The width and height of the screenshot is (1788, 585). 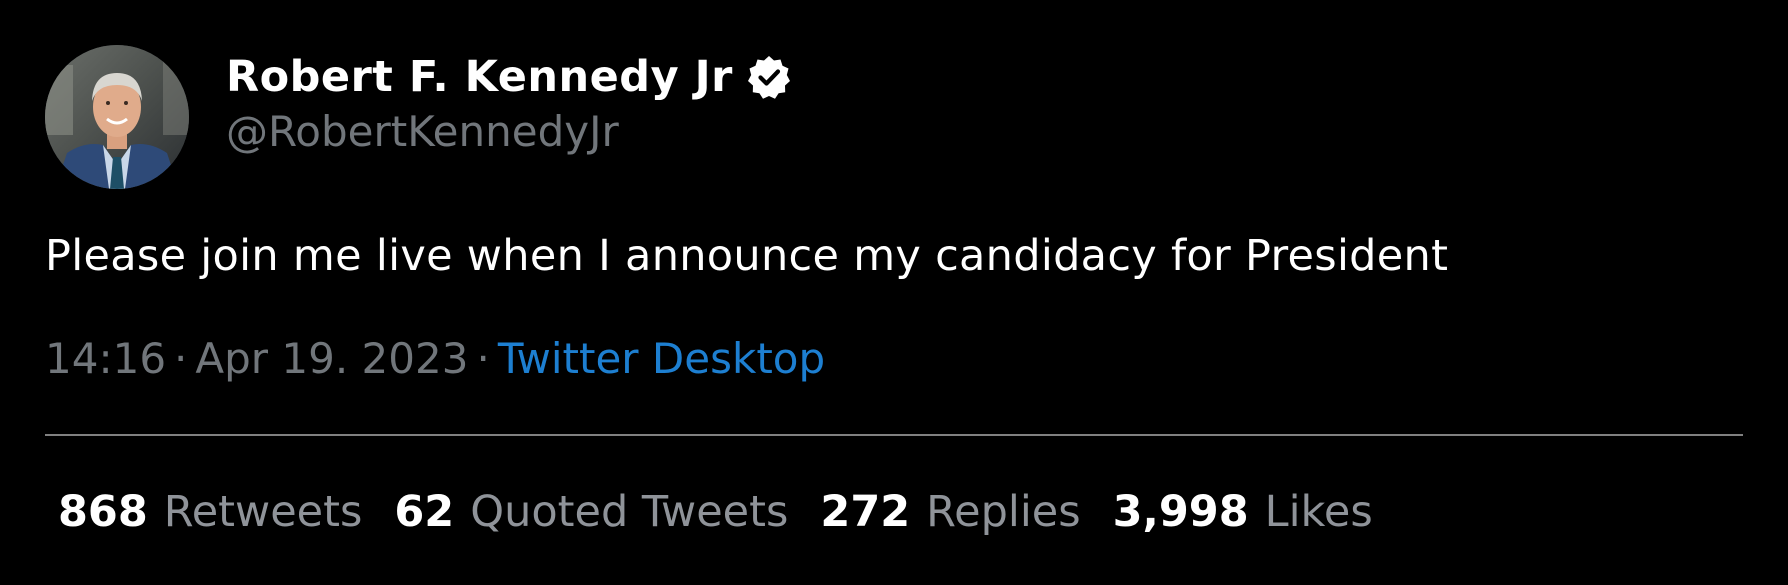 What do you see at coordinates (769, 77) in the screenshot?
I see `verified-badge-icon` at bounding box center [769, 77].